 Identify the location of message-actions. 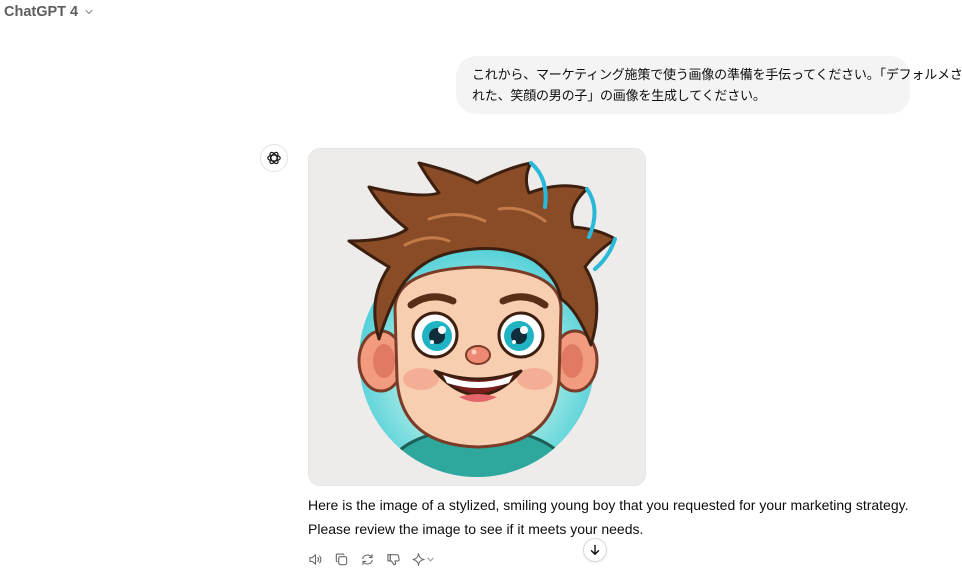
(371, 559).